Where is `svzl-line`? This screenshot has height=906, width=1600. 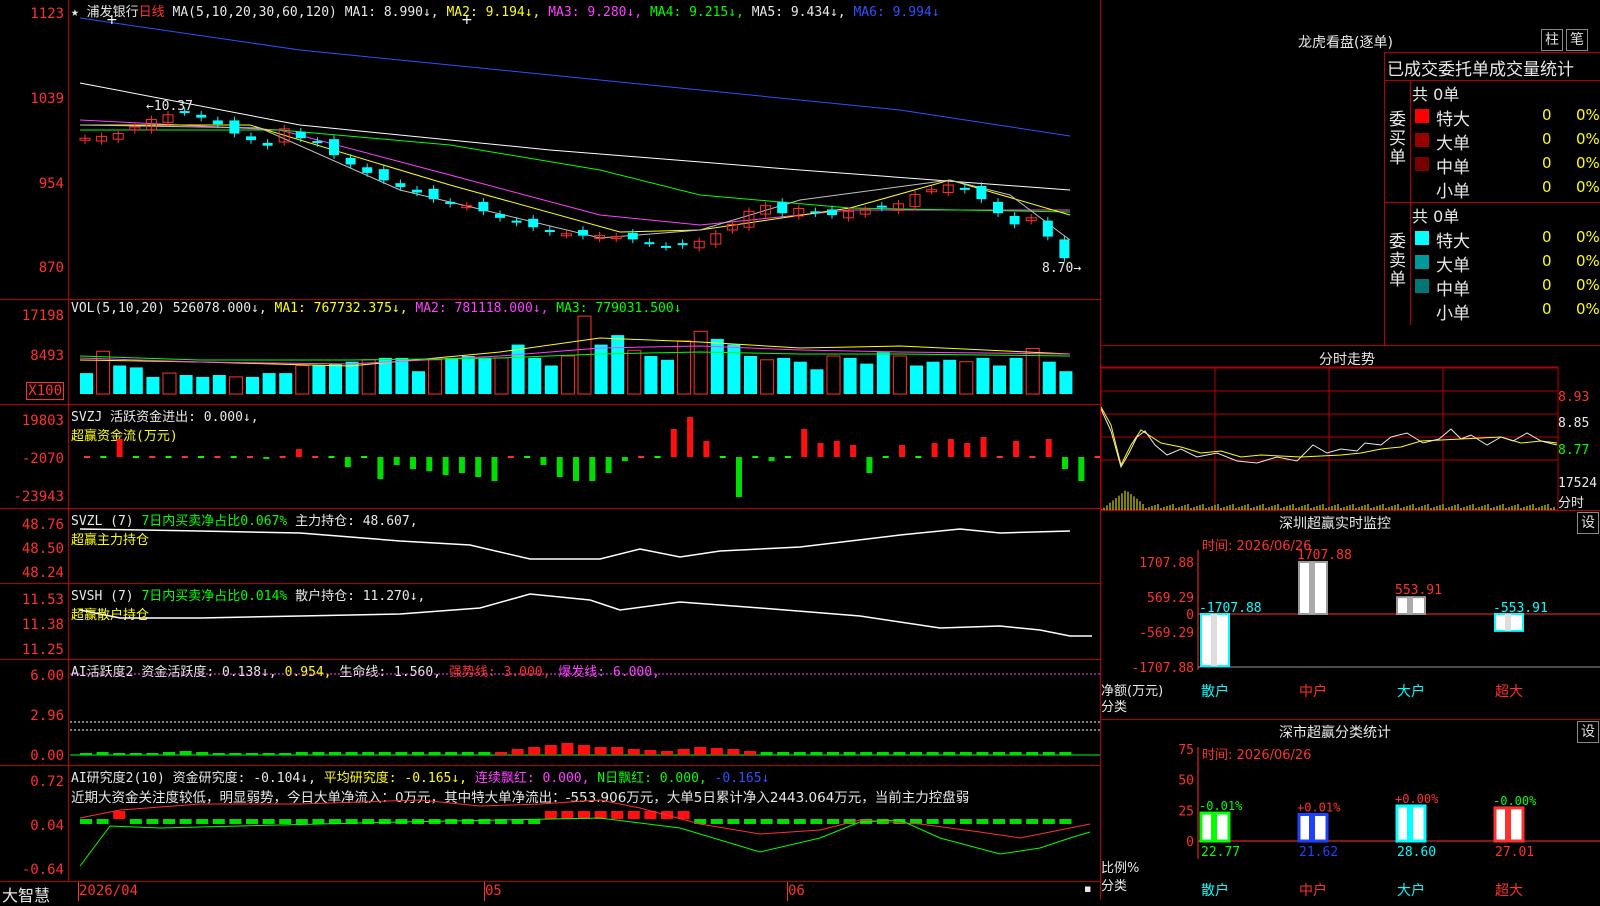 svzl-line is located at coordinates (550, 546).